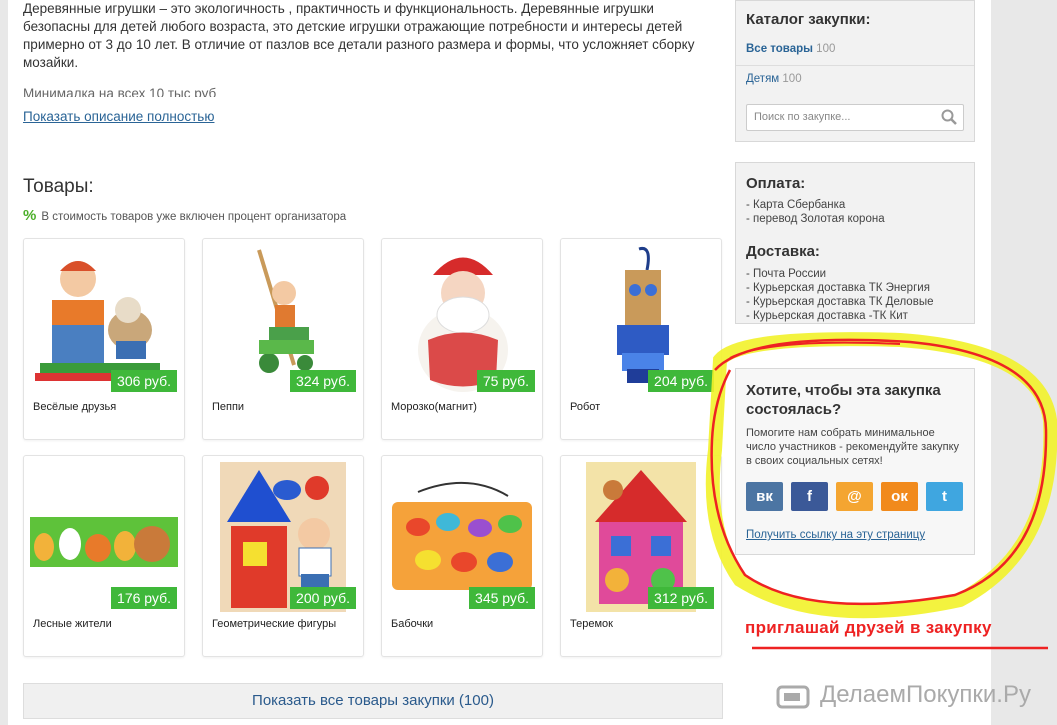  Describe the element at coordinates (591, 624) in the screenshot. I see `product-name: Теремок` at that location.